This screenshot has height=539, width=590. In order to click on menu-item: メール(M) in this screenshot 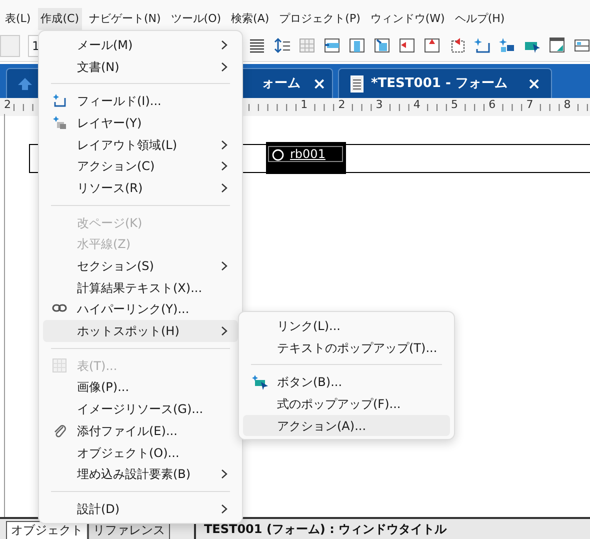, I will do `click(140, 45)`.